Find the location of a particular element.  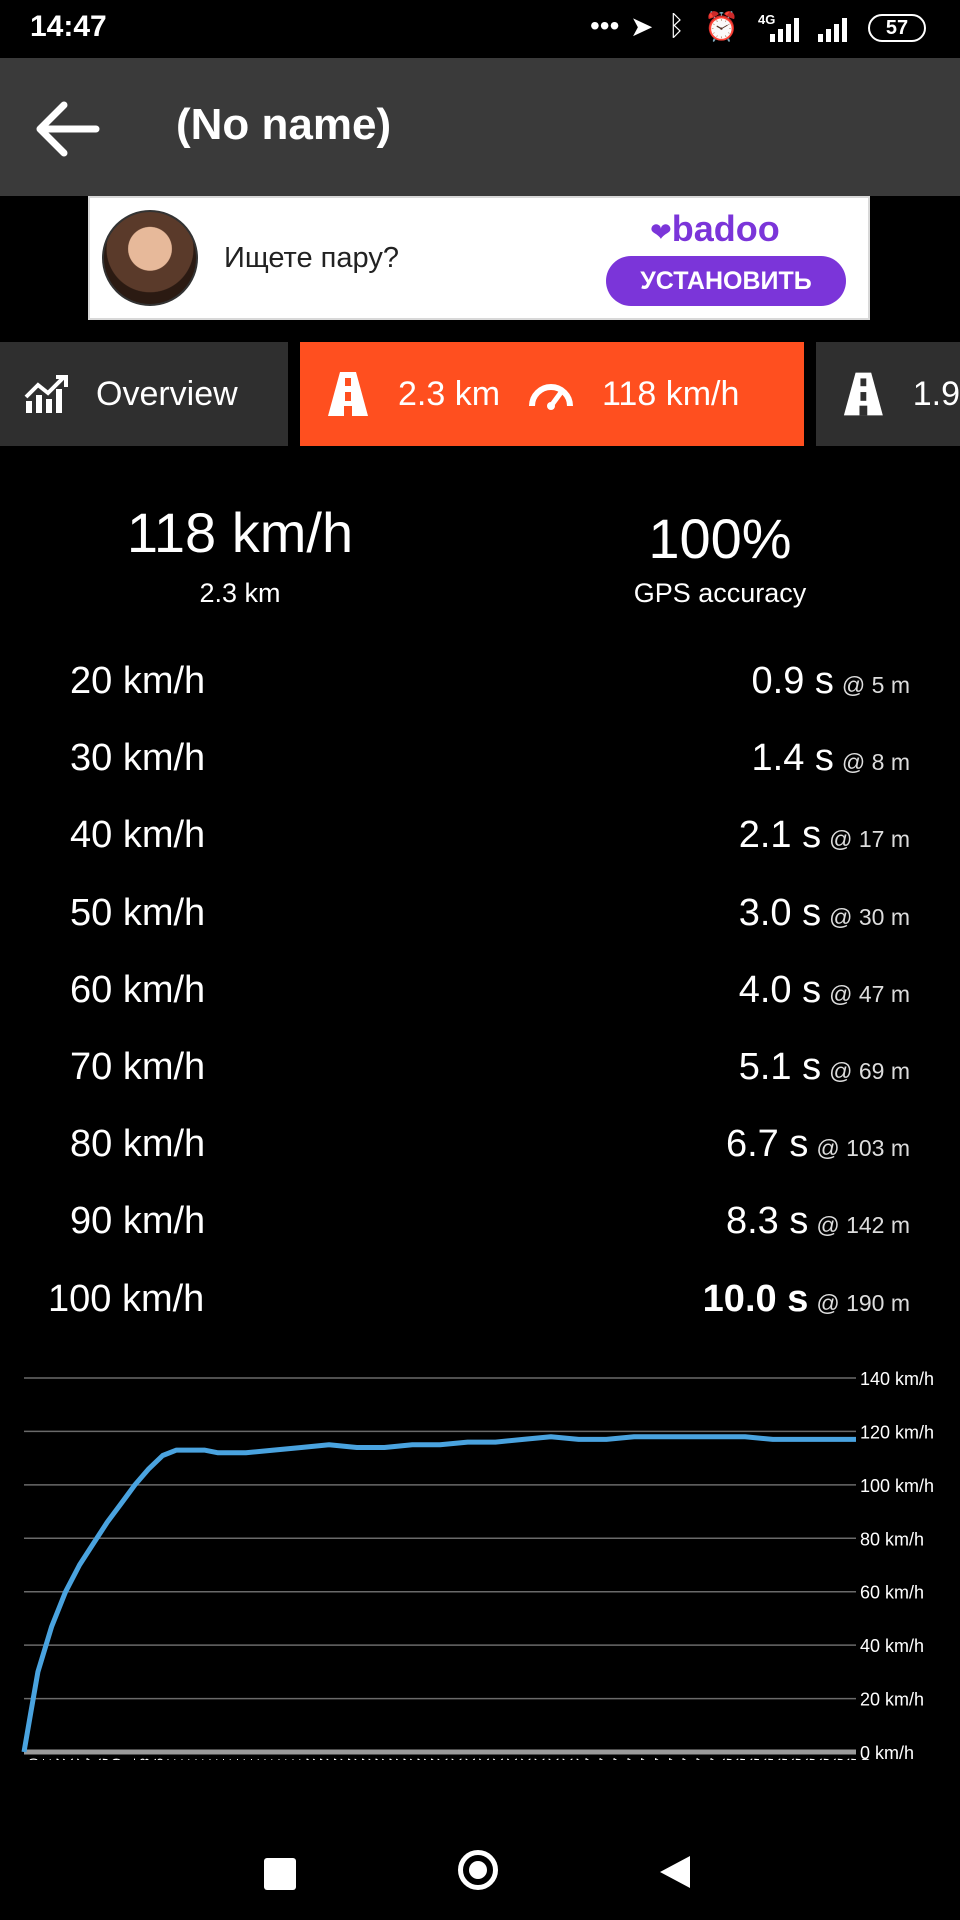

more-dots-icon: ••• is located at coordinates (605, 25).